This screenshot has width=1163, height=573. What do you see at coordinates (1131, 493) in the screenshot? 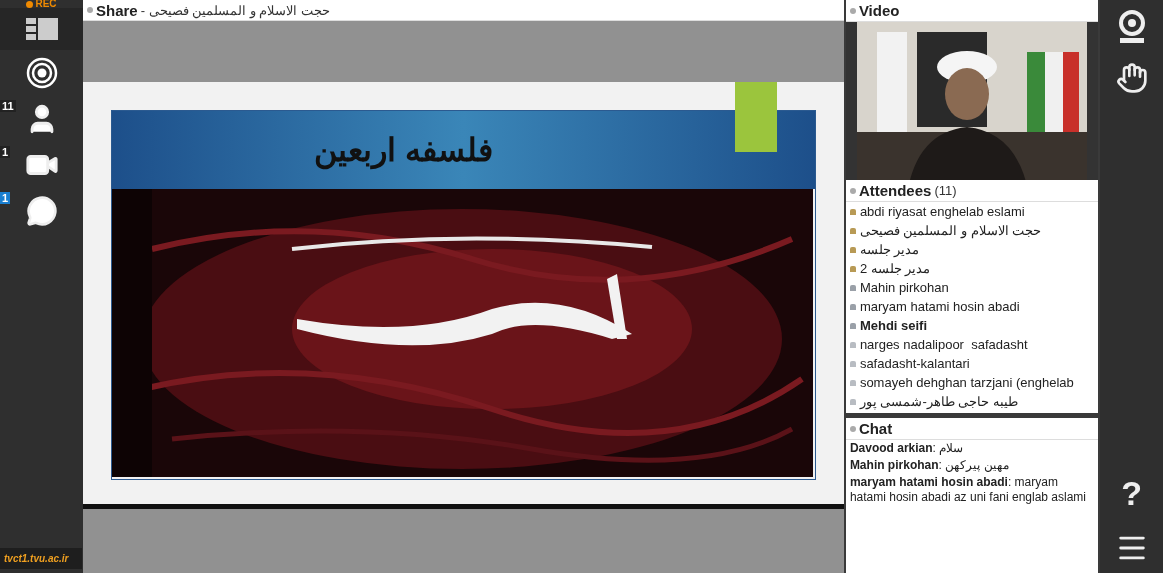
I see `help-button: ?` at bounding box center [1131, 493].